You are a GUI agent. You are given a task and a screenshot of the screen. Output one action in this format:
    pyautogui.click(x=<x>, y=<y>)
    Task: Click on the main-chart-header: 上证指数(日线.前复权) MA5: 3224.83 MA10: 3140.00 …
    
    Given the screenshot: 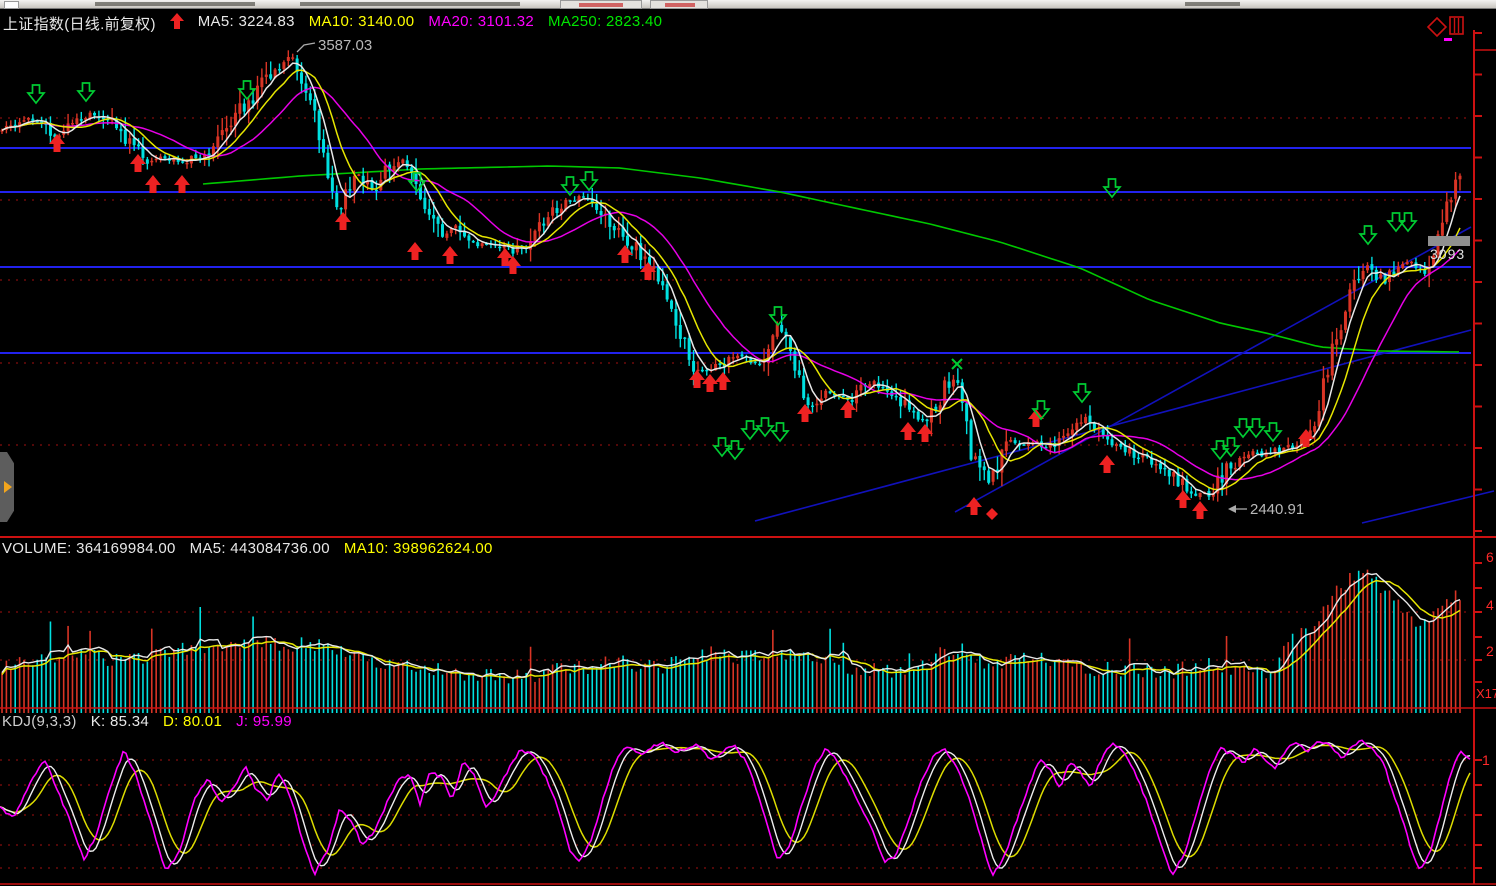 What is the action you would take?
    pyautogui.click(x=332, y=23)
    